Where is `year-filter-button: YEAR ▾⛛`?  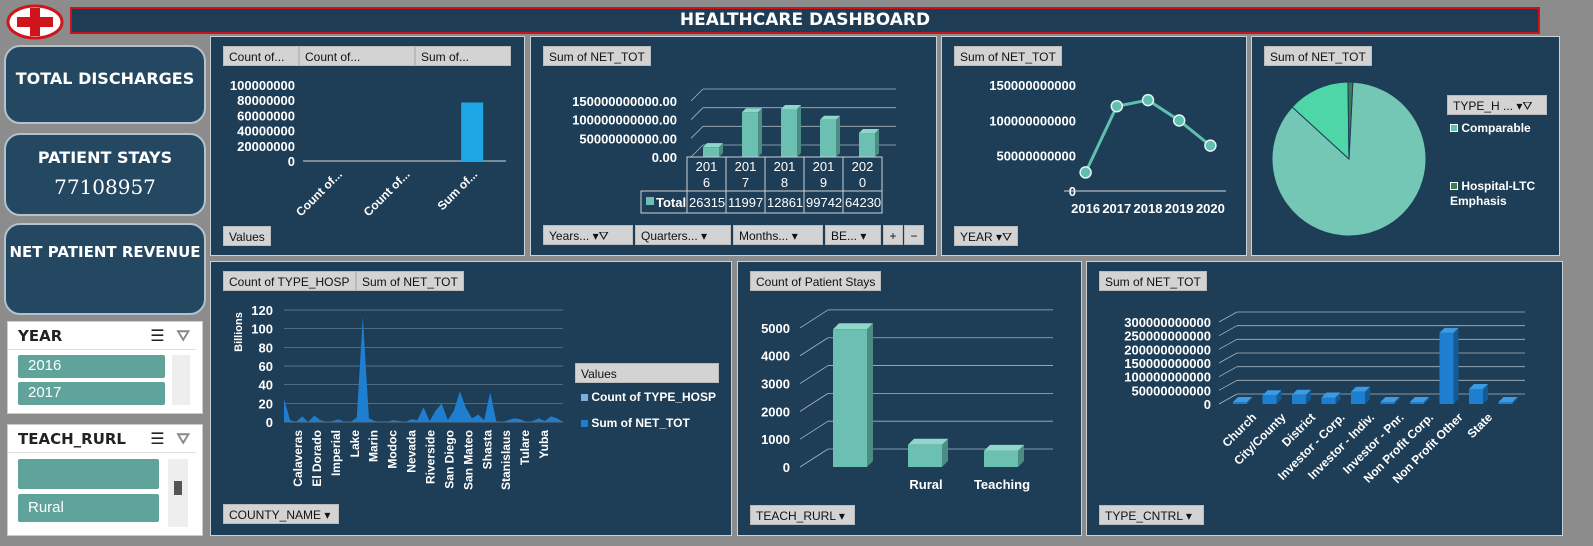 year-filter-button: YEAR ▾⛛ is located at coordinates (986, 236).